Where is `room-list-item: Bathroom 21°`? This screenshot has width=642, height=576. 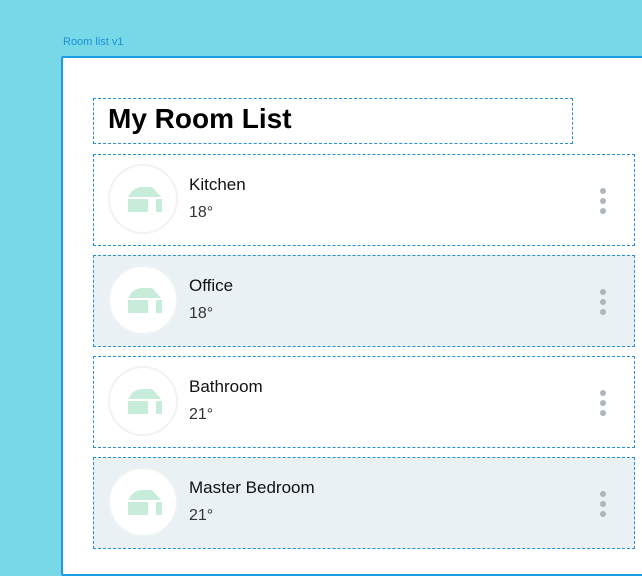
room-list-item: Bathroom 21° is located at coordinates (364, 402).